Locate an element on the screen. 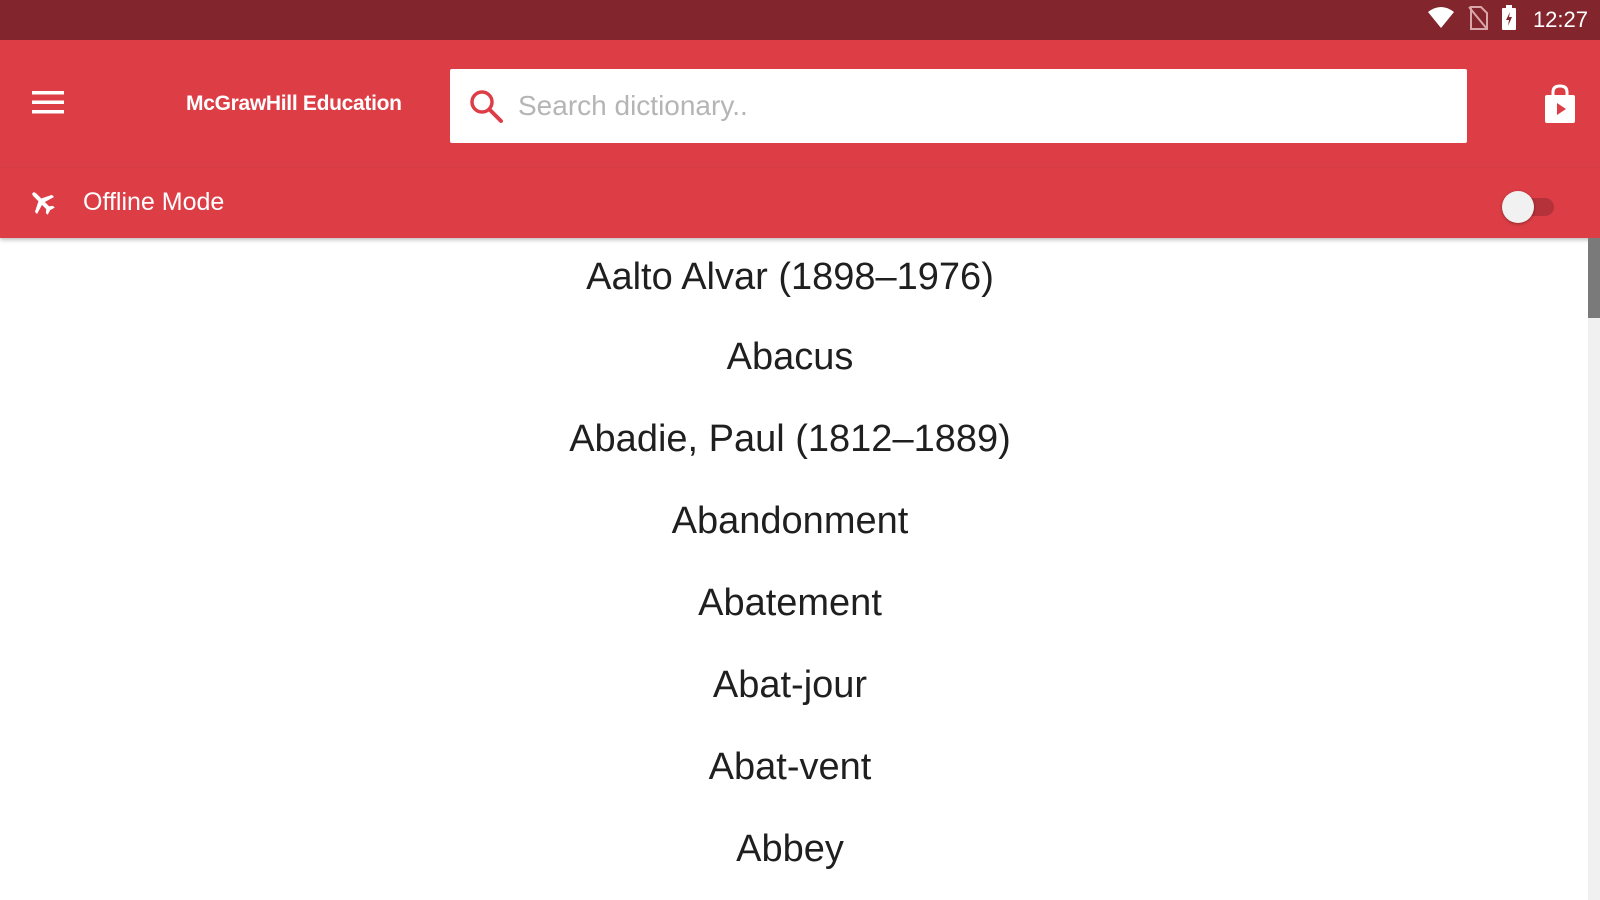 The width and height of the screenshot is (1600, 900). list-item: Aalto Alvar (1898–1976) is located at coordinates (790, 277).